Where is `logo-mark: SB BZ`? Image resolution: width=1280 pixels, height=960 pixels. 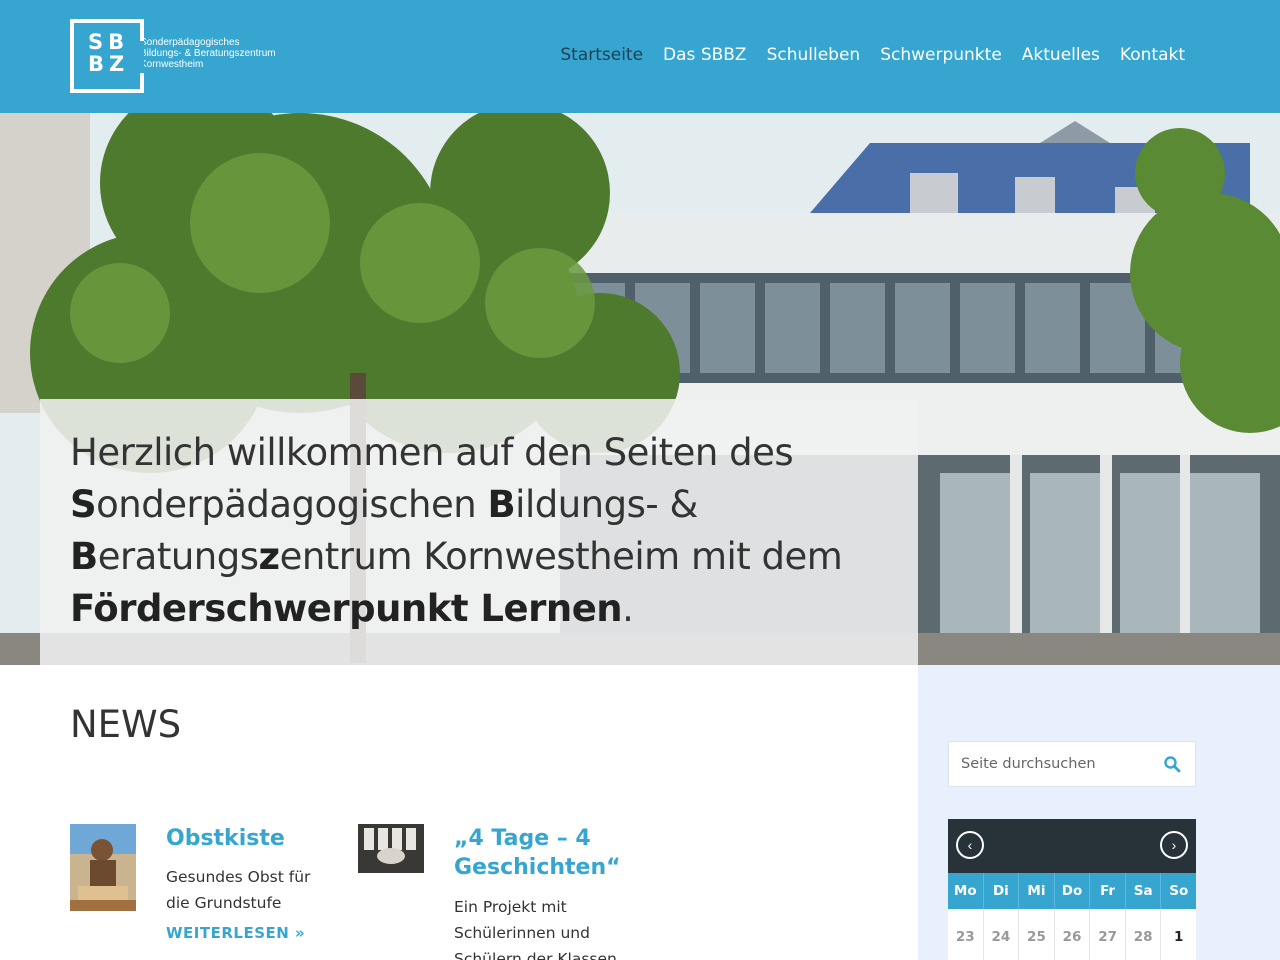
logo-mark: SB BZ is located at coordinates (107, 56).